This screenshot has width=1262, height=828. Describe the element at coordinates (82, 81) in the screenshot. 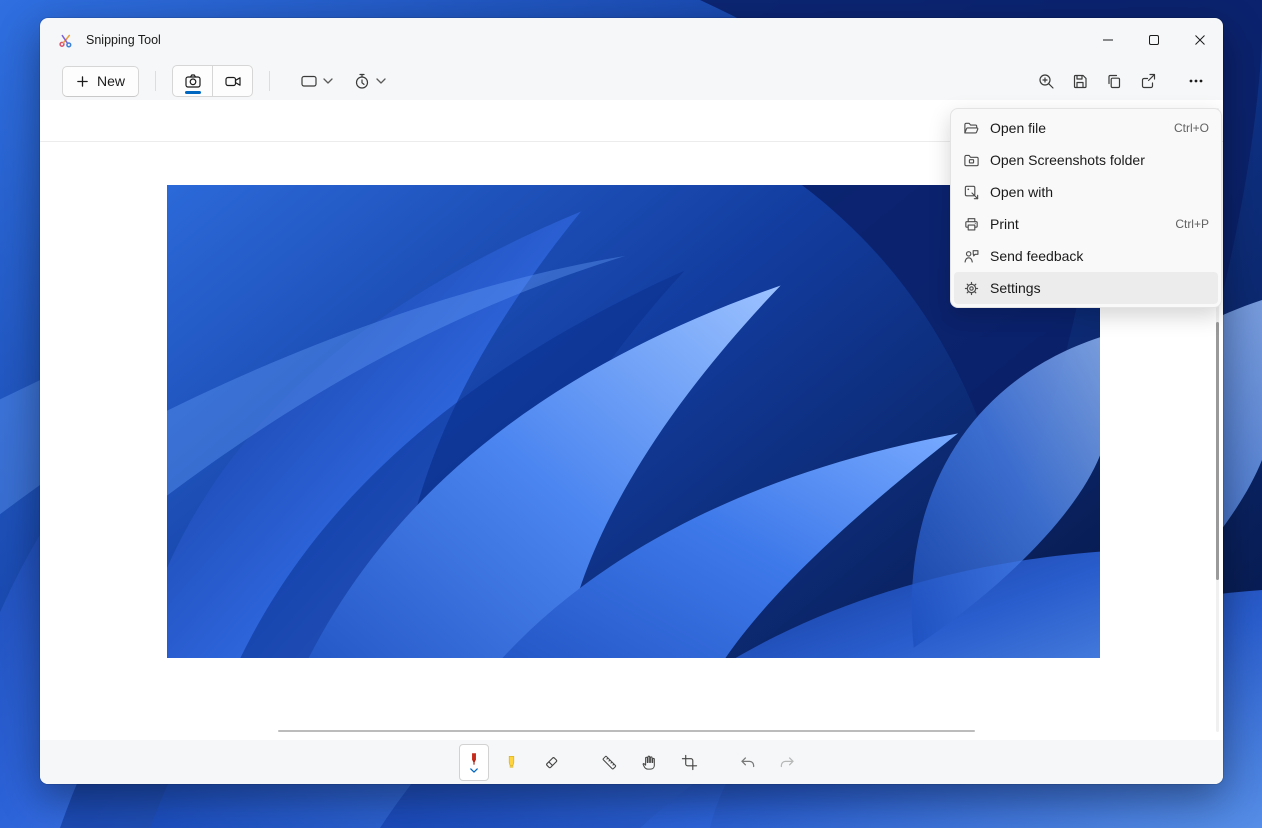

I see `plus-icon` at that location.